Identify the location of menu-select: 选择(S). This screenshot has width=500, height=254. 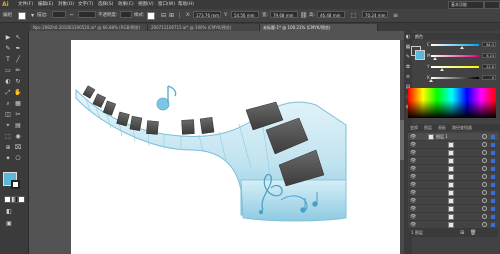
(105, 4).